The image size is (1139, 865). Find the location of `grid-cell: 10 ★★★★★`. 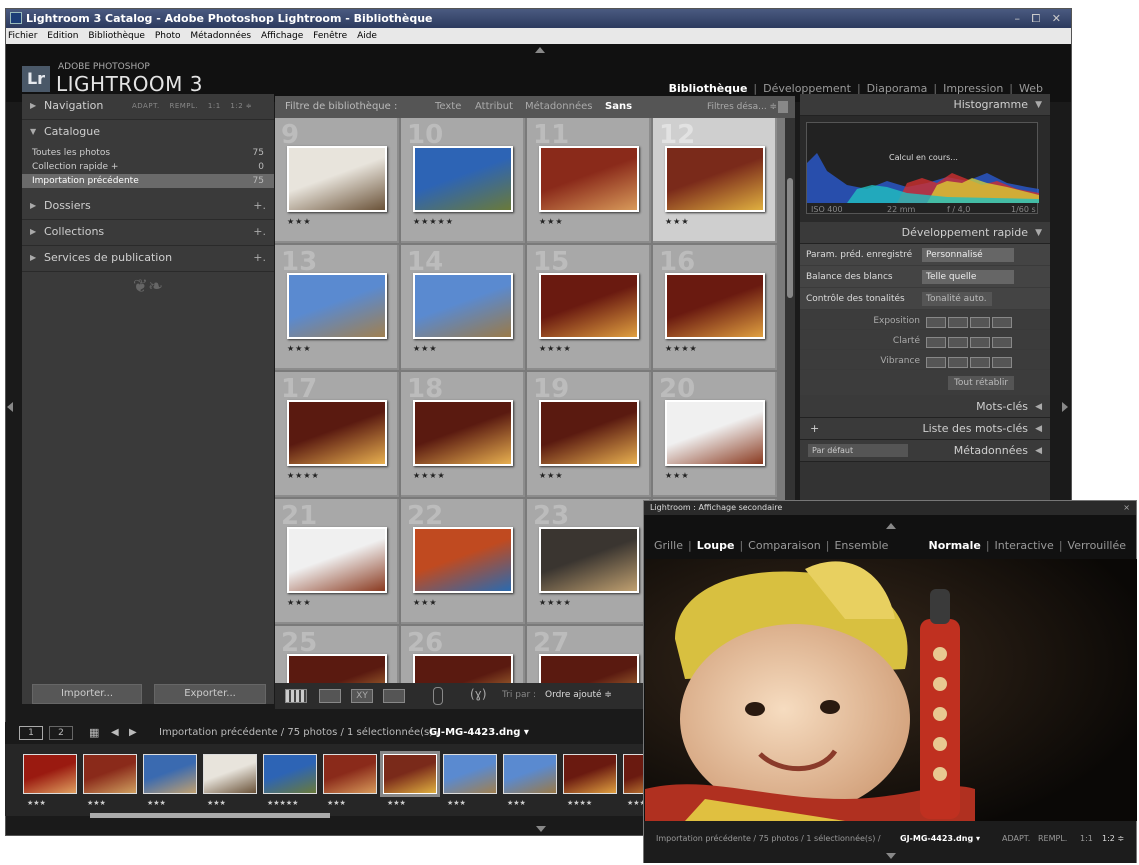

grid-cell: 10 ★★★★★ is located at coordinates (463, 180).